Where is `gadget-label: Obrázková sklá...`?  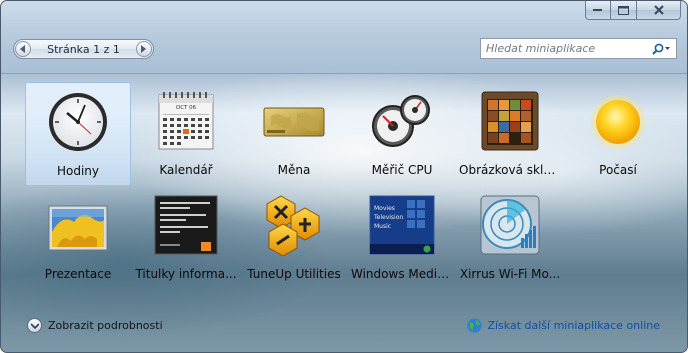
gadget-label: Obrázková sklá... is located at coordinates (511, 170).